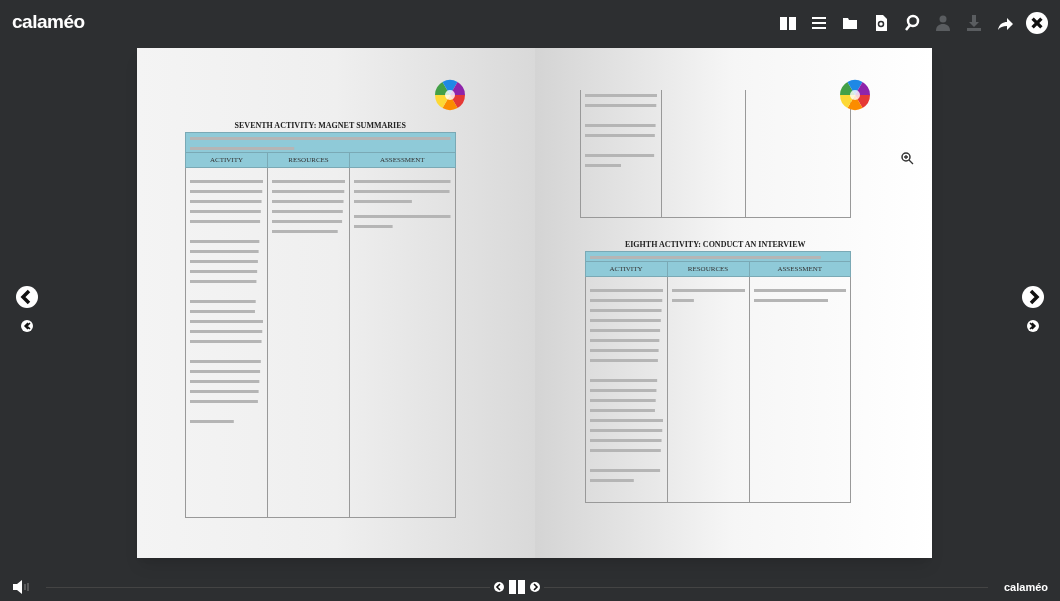 The image size is (1060, 601). I want to click on section-title: EIGHTH ACTIVITY: CONDUCT AN INTERVIEW, so click(715, 244).